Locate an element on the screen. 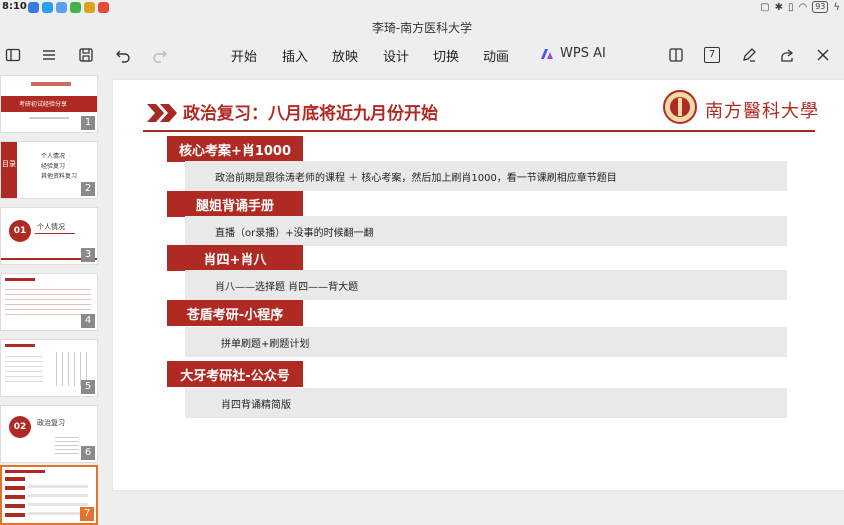 Image resolution: width=844 pixels, height=525 pixels. thumb-number: 1 is located at coordinates (88, 123).